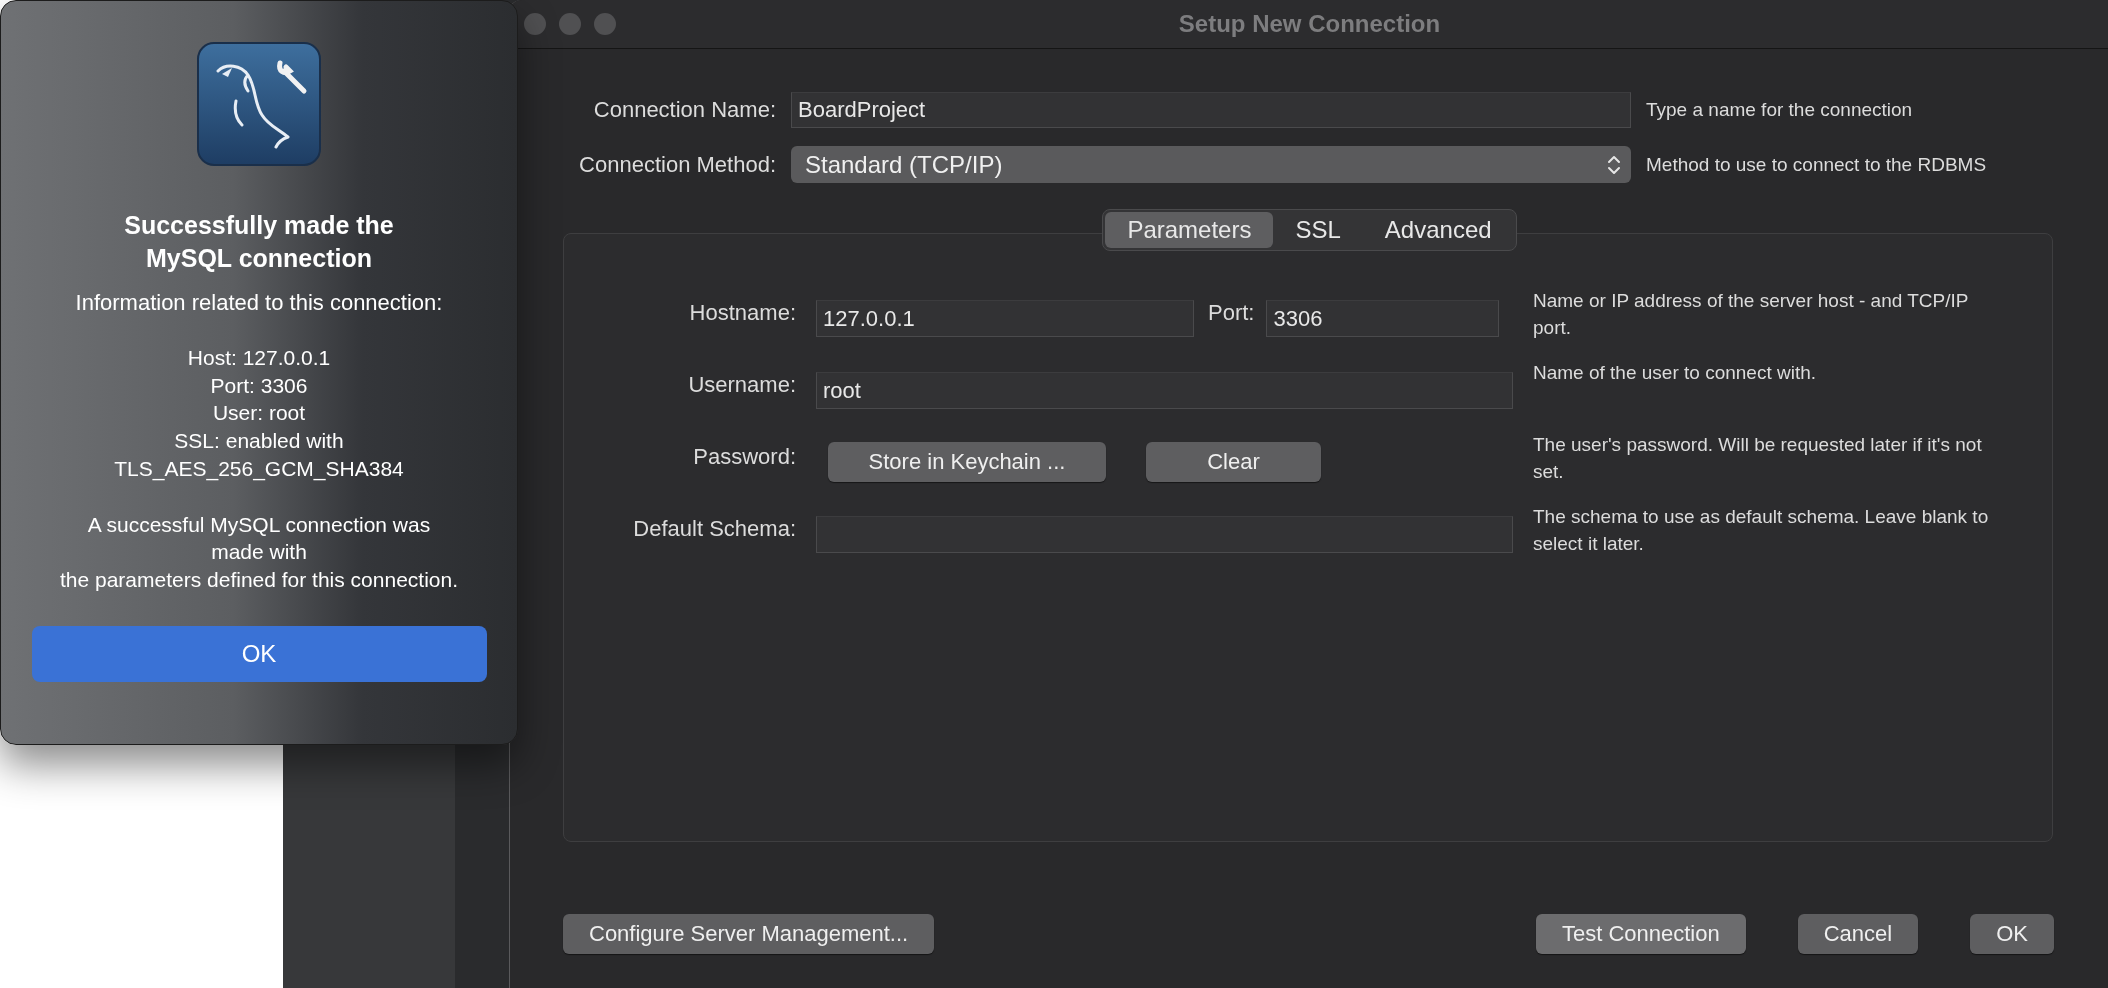  What do you see at coordinates (714, 528) in the screenshot?
I see `field-label: Default Schema:` at bounding box center [714, 528].